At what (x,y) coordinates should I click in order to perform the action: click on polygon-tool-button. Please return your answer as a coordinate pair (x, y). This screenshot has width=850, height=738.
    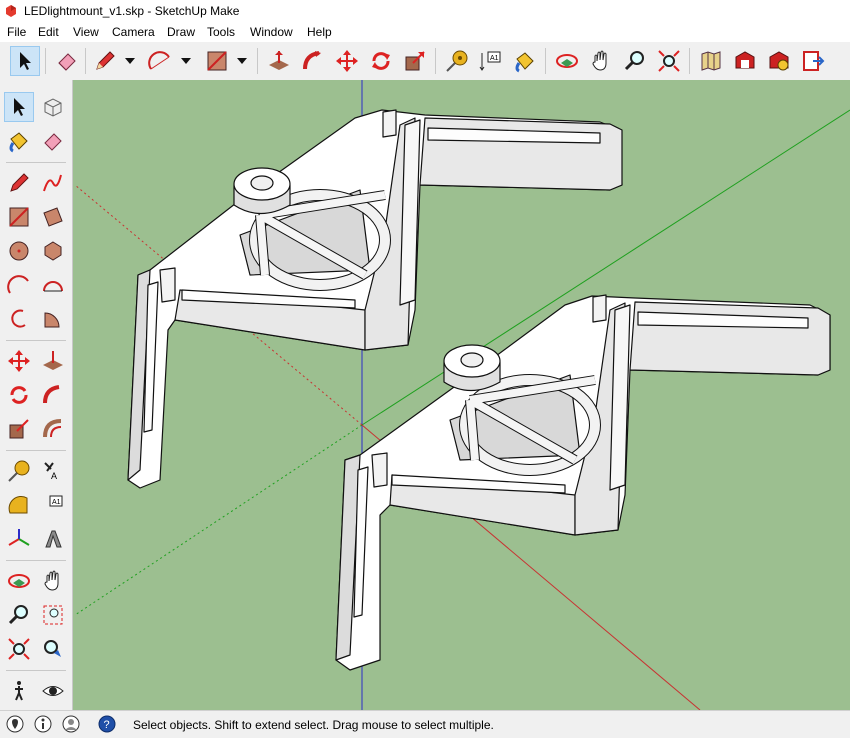
    Looking at the image, I should click on (53, 251).